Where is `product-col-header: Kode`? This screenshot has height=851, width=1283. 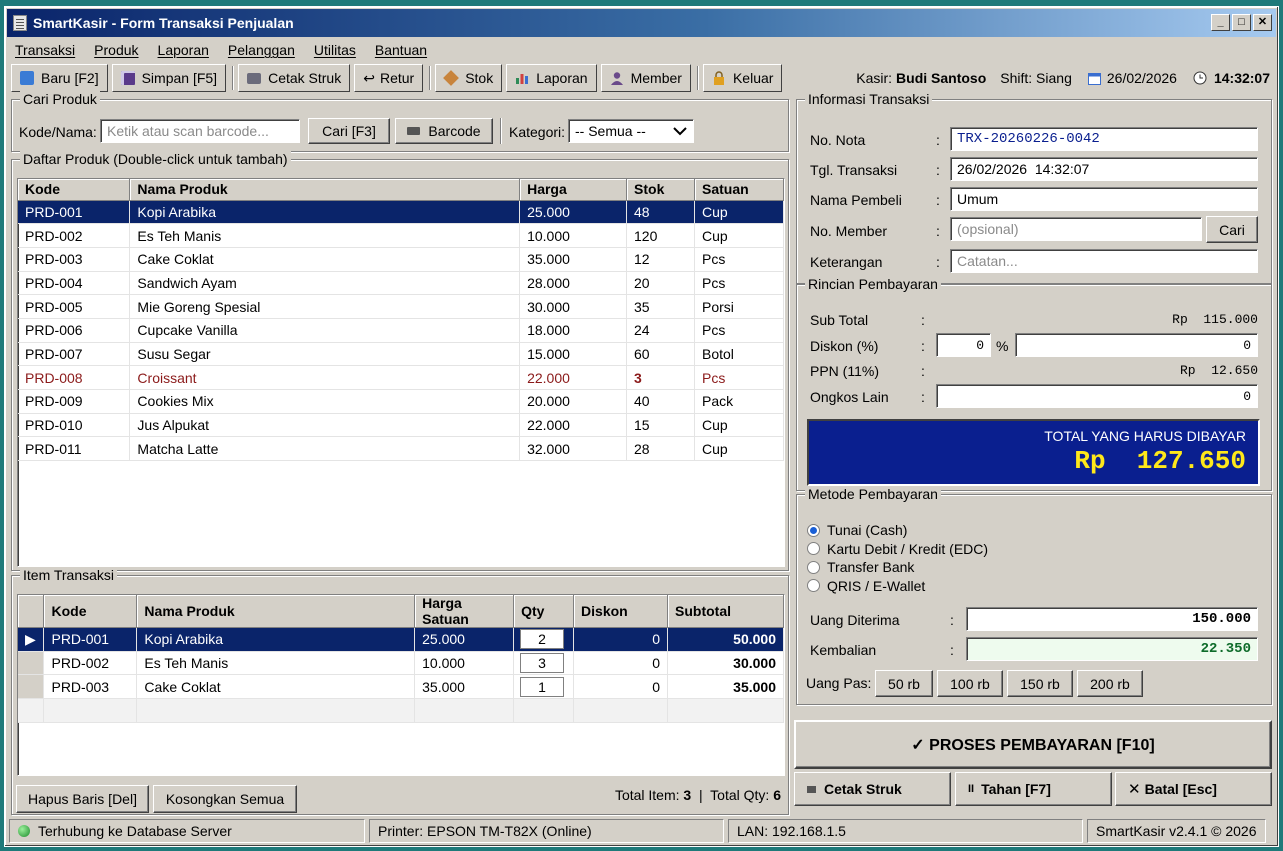
product-col-header: Kode is located at coordinates (74, 190).